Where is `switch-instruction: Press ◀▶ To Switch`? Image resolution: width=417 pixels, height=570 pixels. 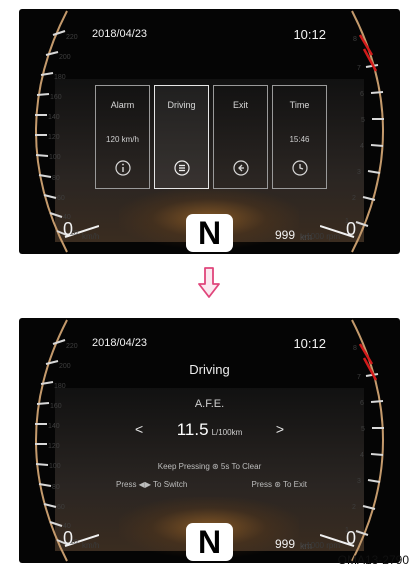
switch-instruction: Press ◀▶ To Switch is located at coordinates (152, 484).